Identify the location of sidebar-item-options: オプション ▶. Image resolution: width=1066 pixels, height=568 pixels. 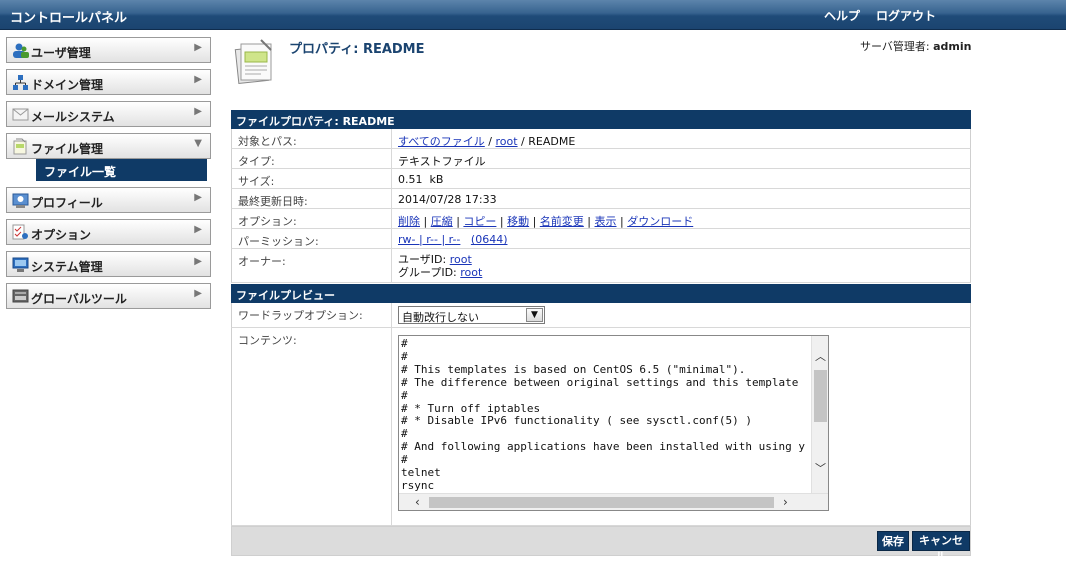
(108, 232).